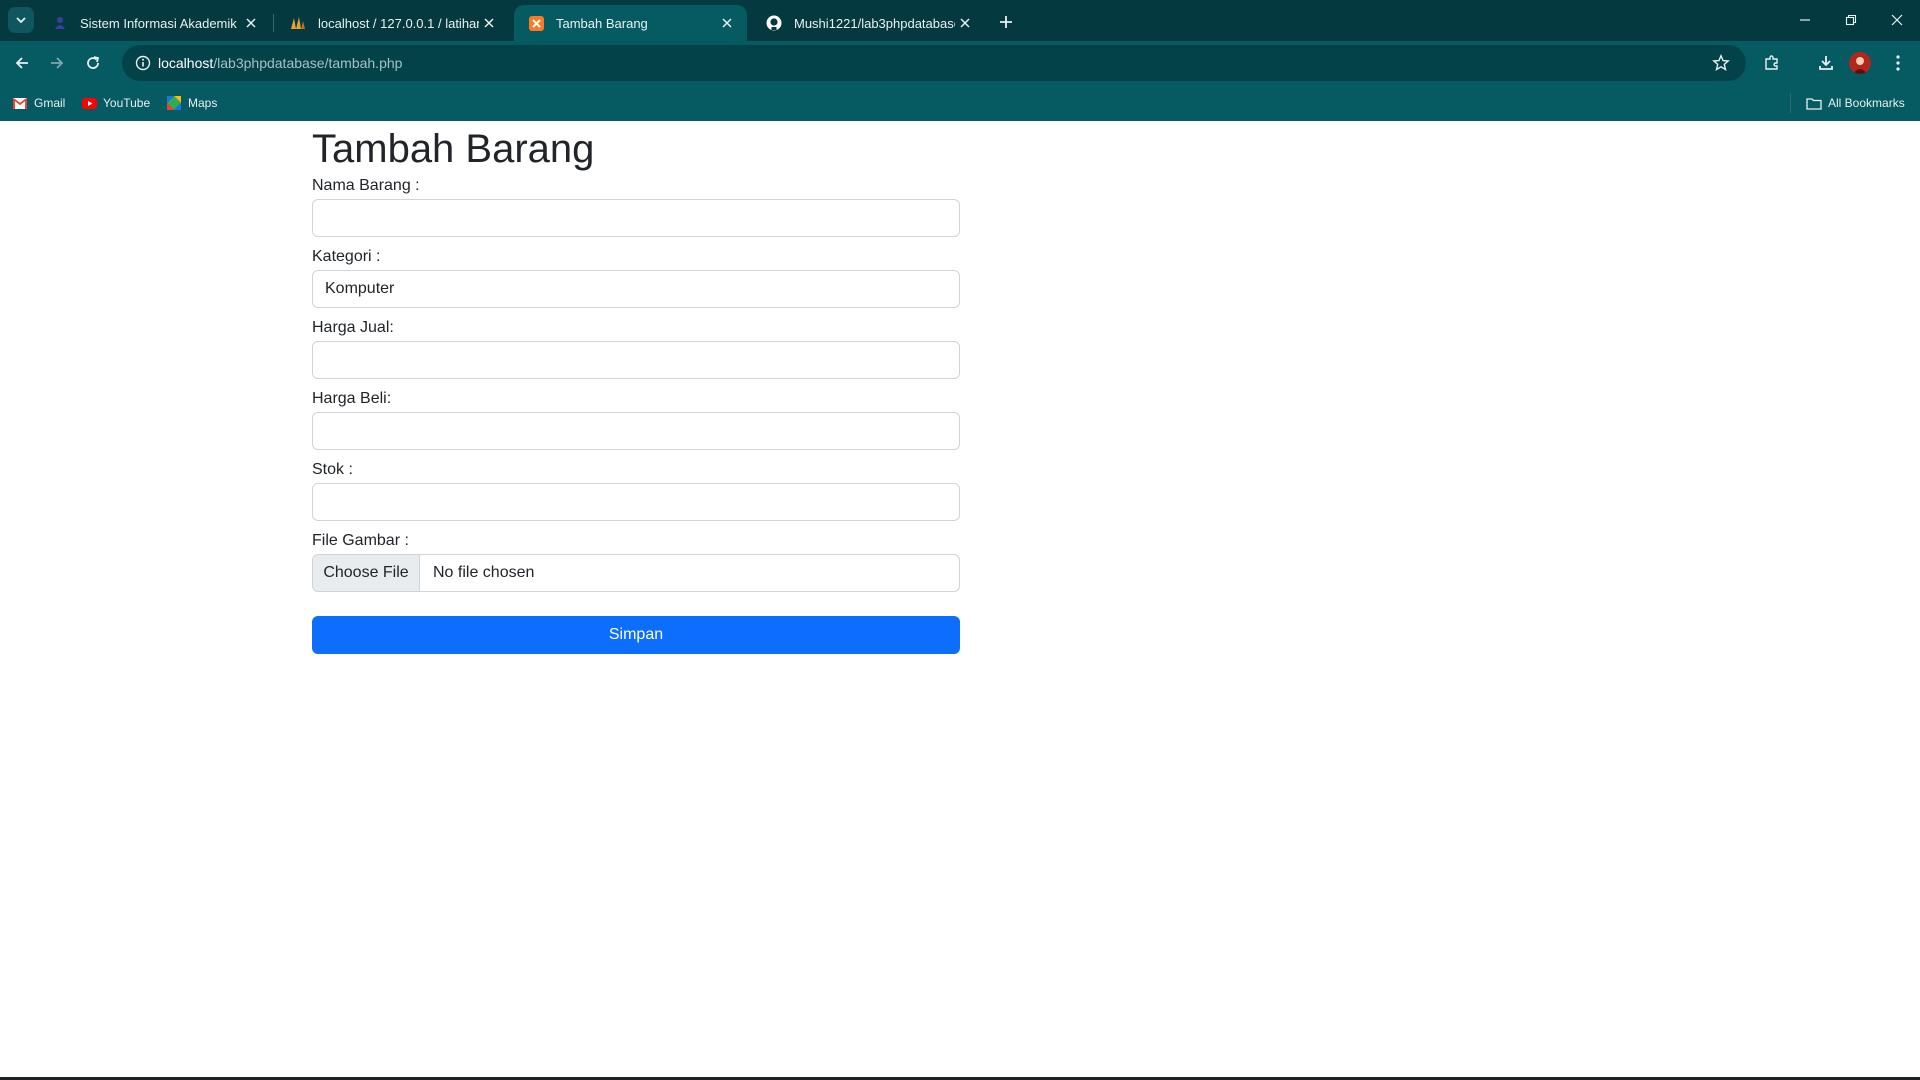 This screenshot has height=1080, width=1920. I want to click on url-text: localhost/lab3phpdatabase/tambah.php, so click(280, 63).